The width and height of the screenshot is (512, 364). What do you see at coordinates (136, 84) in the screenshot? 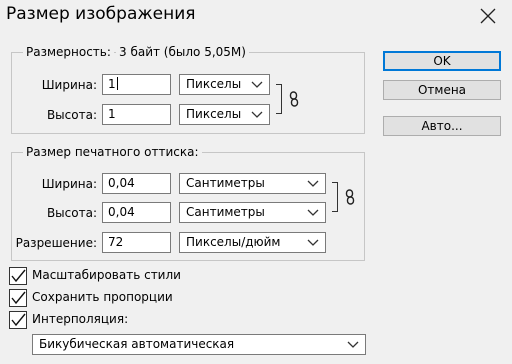
I see `pixel-width-input: 1` at bounding box center [136, 84].